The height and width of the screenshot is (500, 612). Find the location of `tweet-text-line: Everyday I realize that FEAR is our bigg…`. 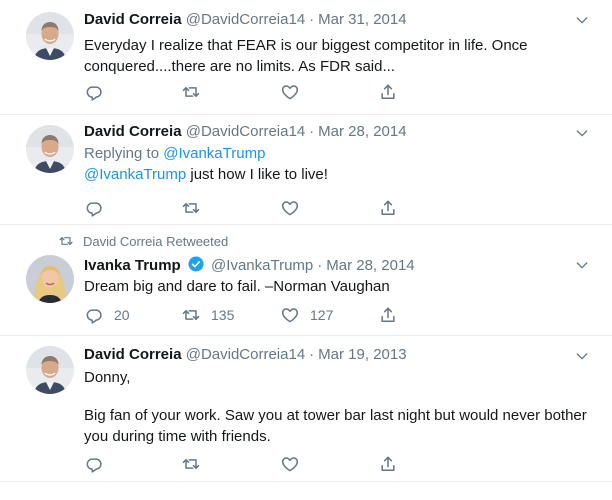

tweet-text-line: Everyday I realize that FEAR is our bigg… is located at coordinates (306, 45).